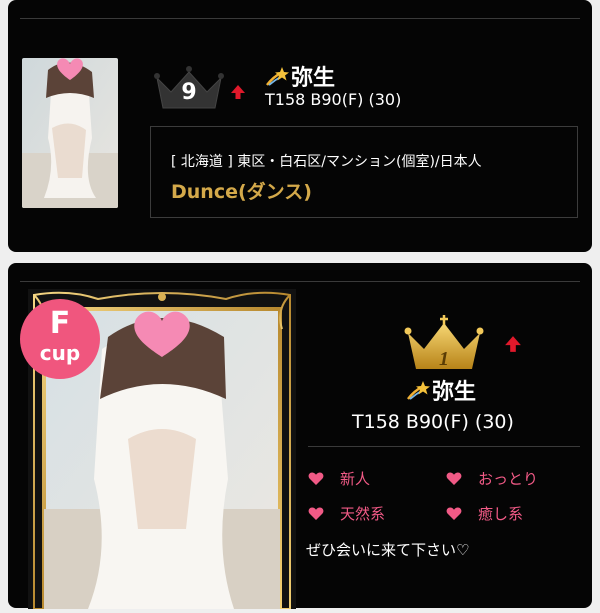  Describe the element at coordinates (388, 550) in the screenshot. I see `cast-message: ぜひ会いに来て下さい♡` at that location.